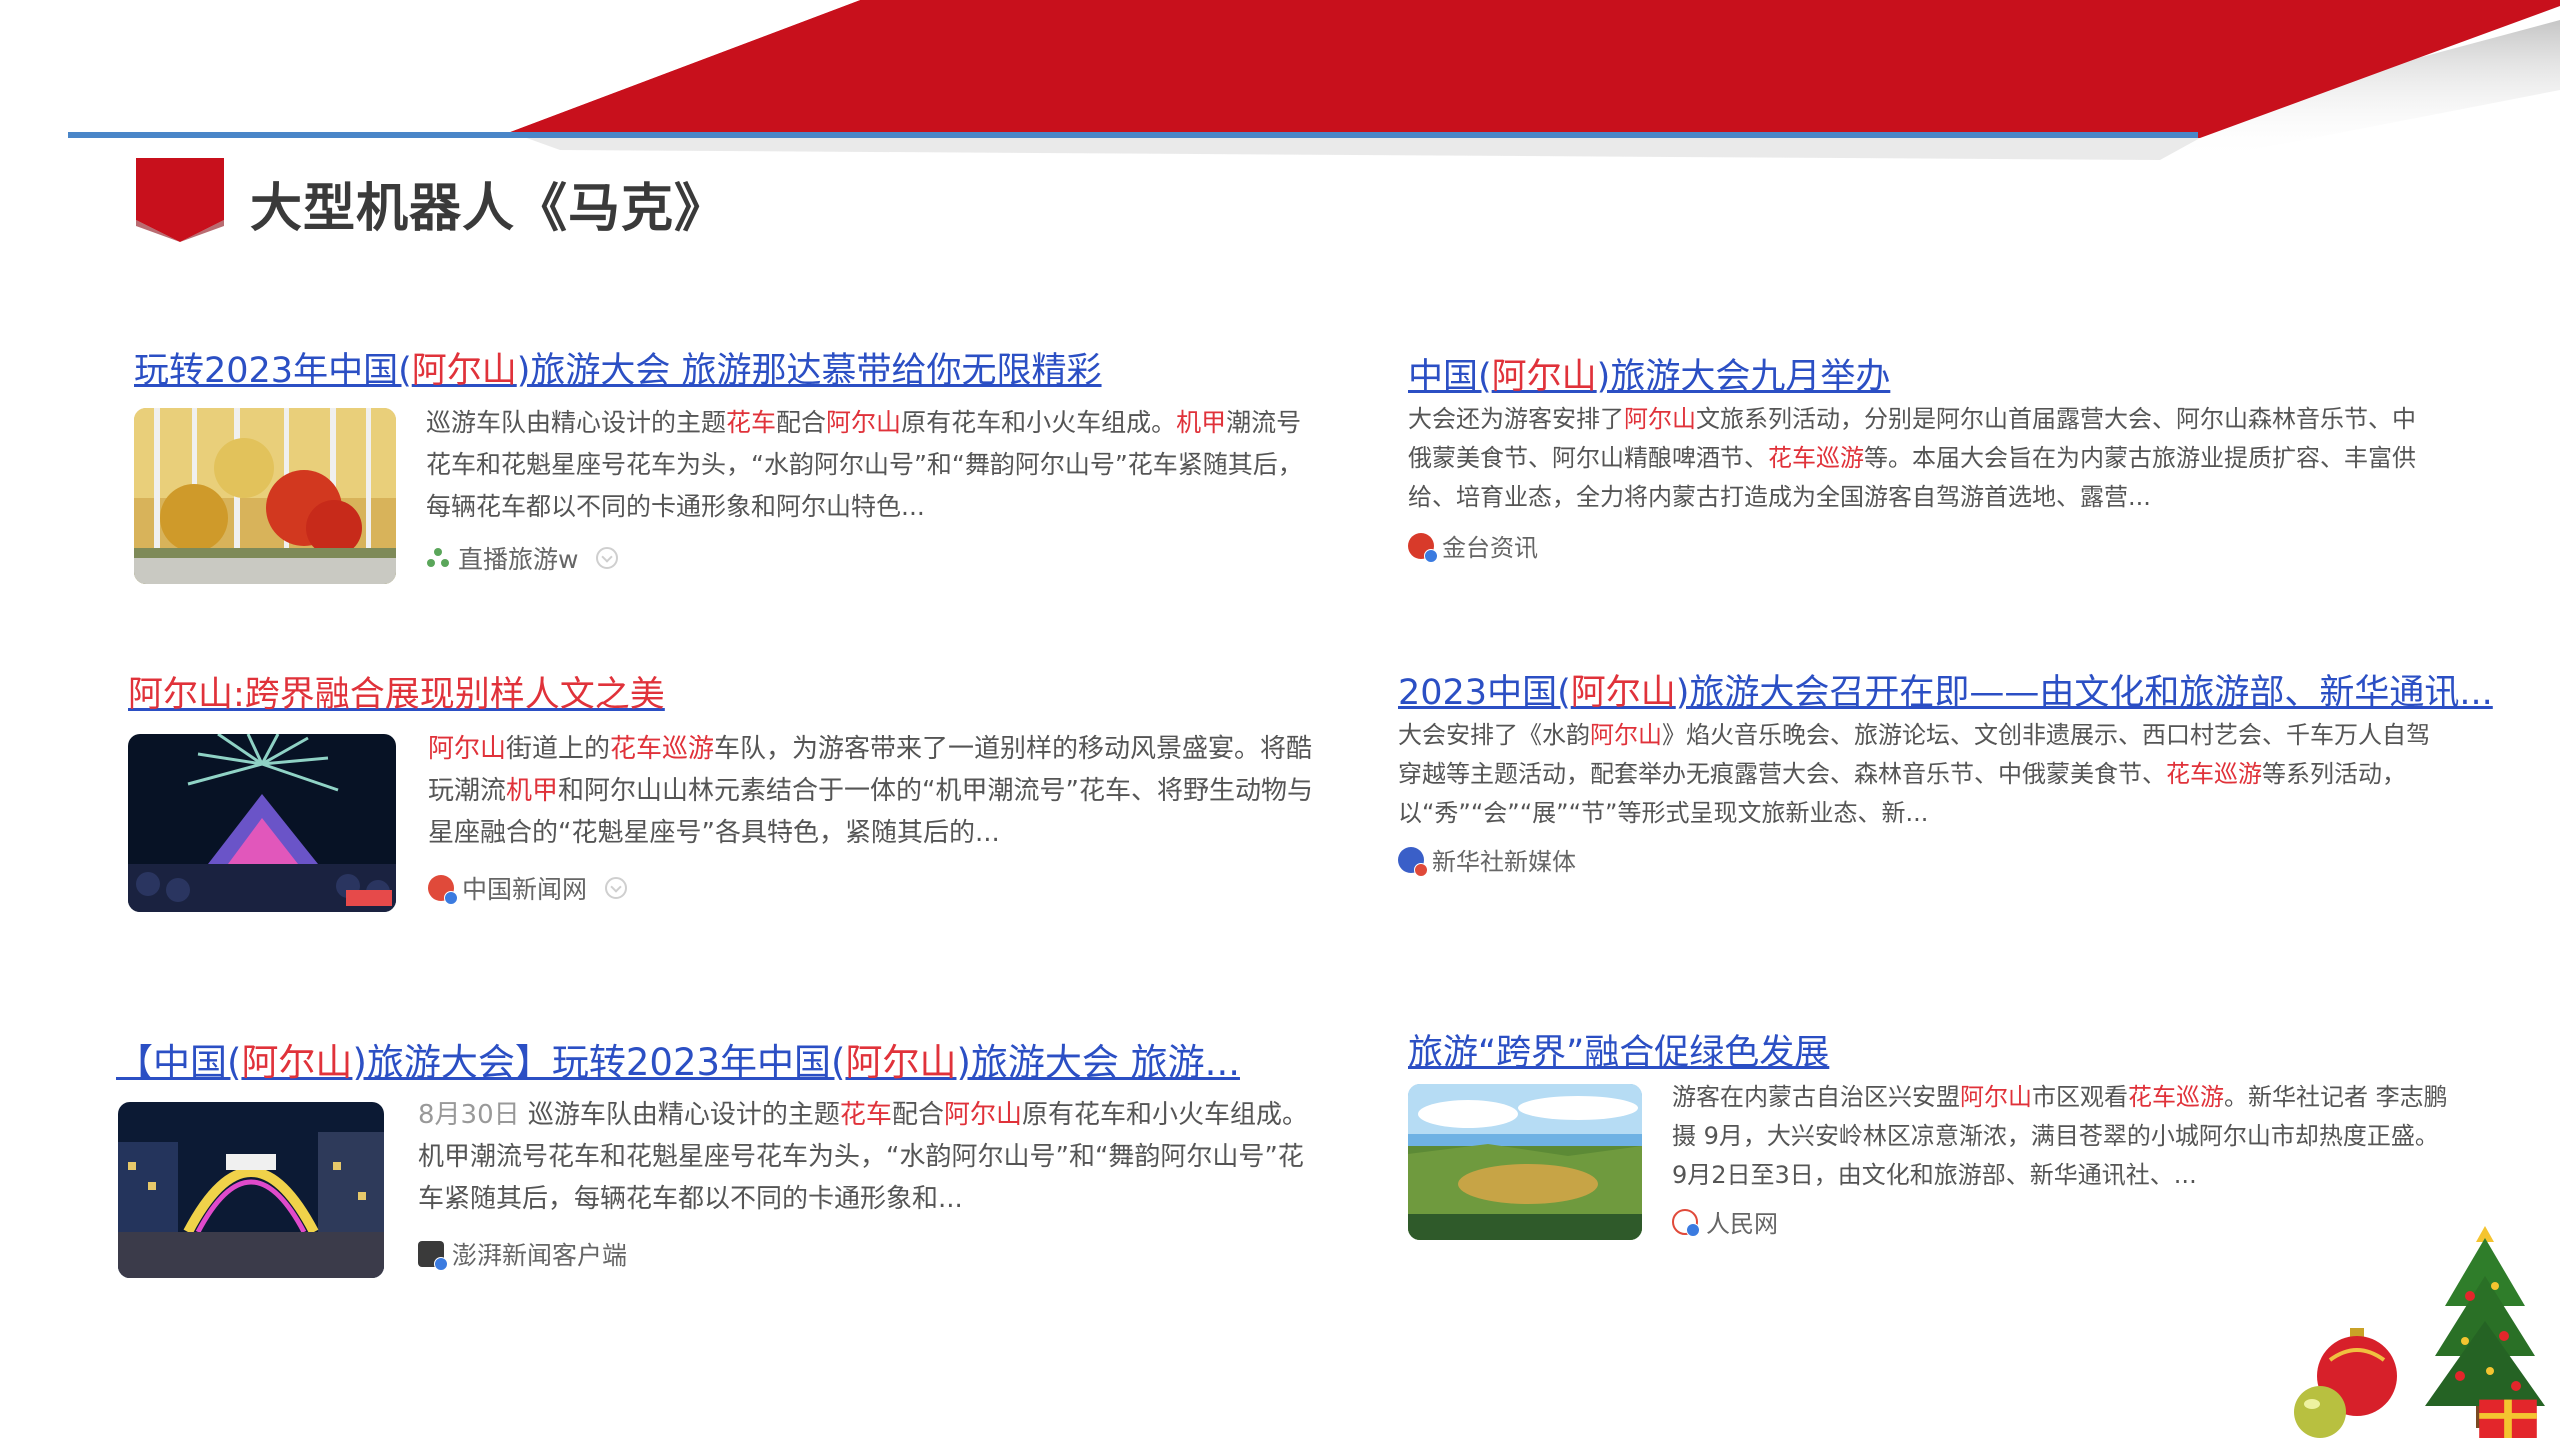 The image size is (2560, 1440). What do you see at coordinates (1816, 1097) in the screenshot?
I see `text-run: 游客在内蒙古自治区兴安盟` at bounding box center [1816, 1097].